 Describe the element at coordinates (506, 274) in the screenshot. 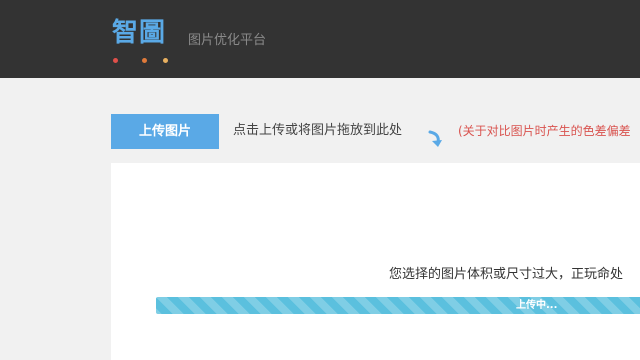

I see `status-message: 您选择的图片体积或尺寸过大，正玩命处` at that location.